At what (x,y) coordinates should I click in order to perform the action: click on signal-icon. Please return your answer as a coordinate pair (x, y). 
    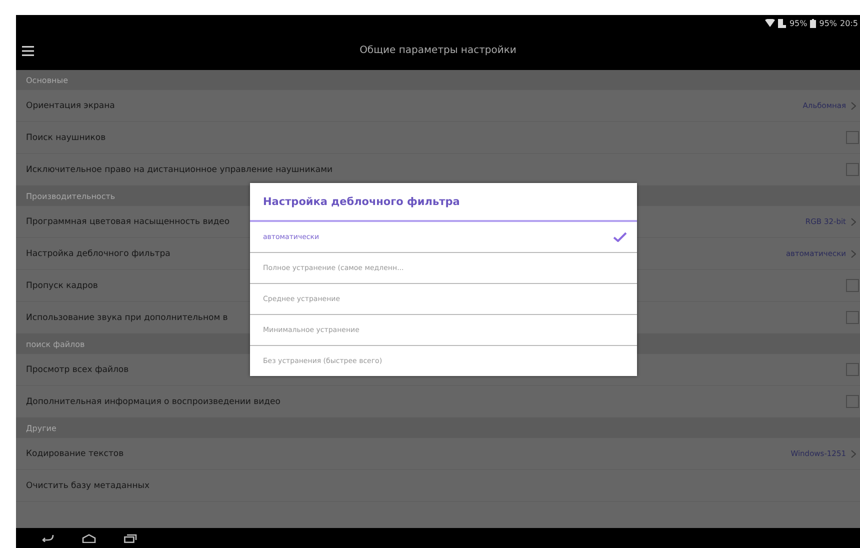
    Looking at the image, I should click on (782, 23).